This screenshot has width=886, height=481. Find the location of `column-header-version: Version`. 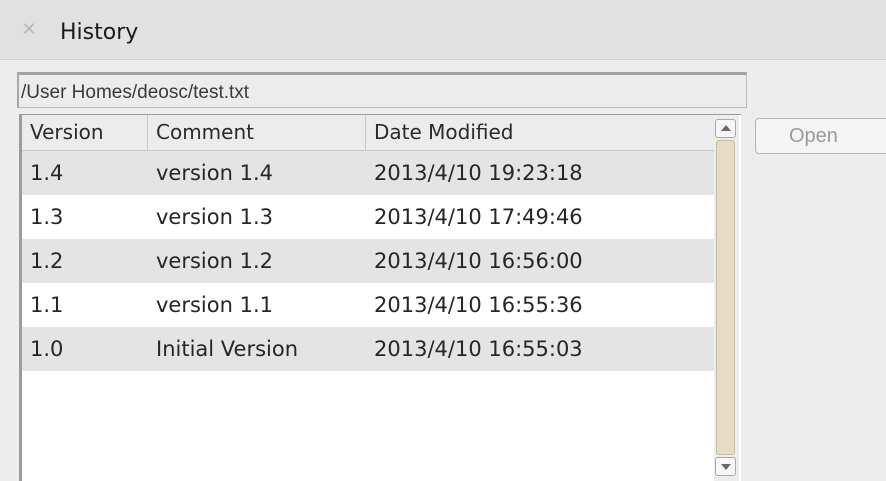

column-header-version: Version is located at coordinates (85, 132).